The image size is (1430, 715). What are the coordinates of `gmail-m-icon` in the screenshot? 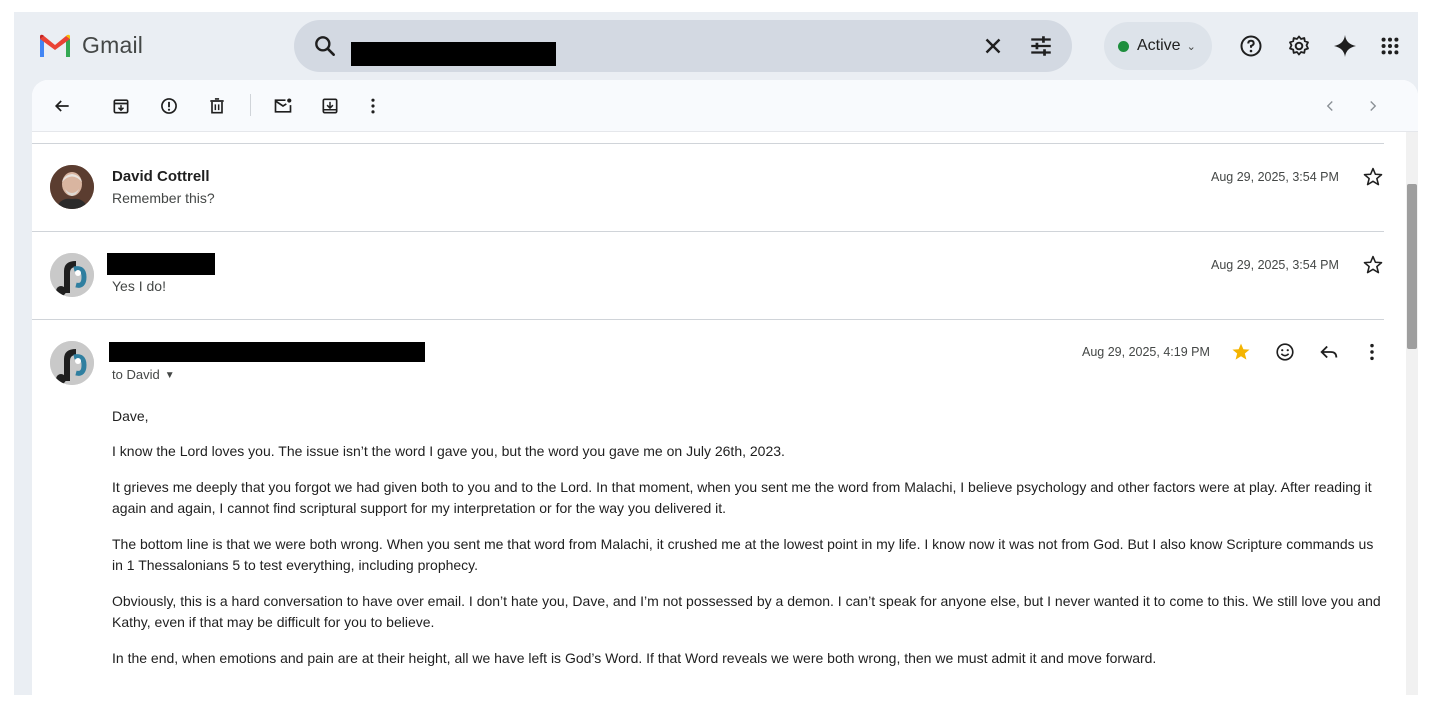 It's located at (55, 45).